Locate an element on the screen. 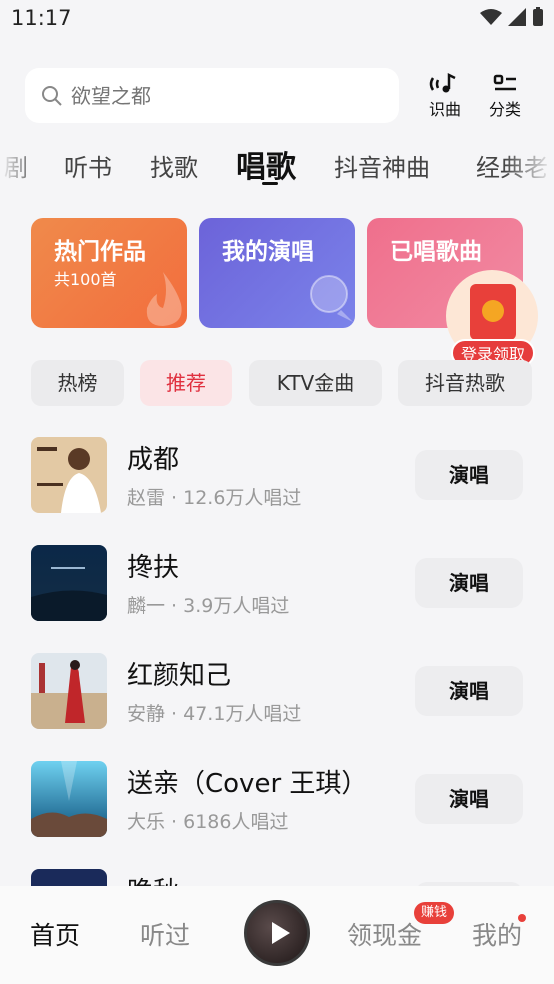 This screenshot has height=984, width=554. identify-song-button: 识曲 is located at coordinates (445, 97).